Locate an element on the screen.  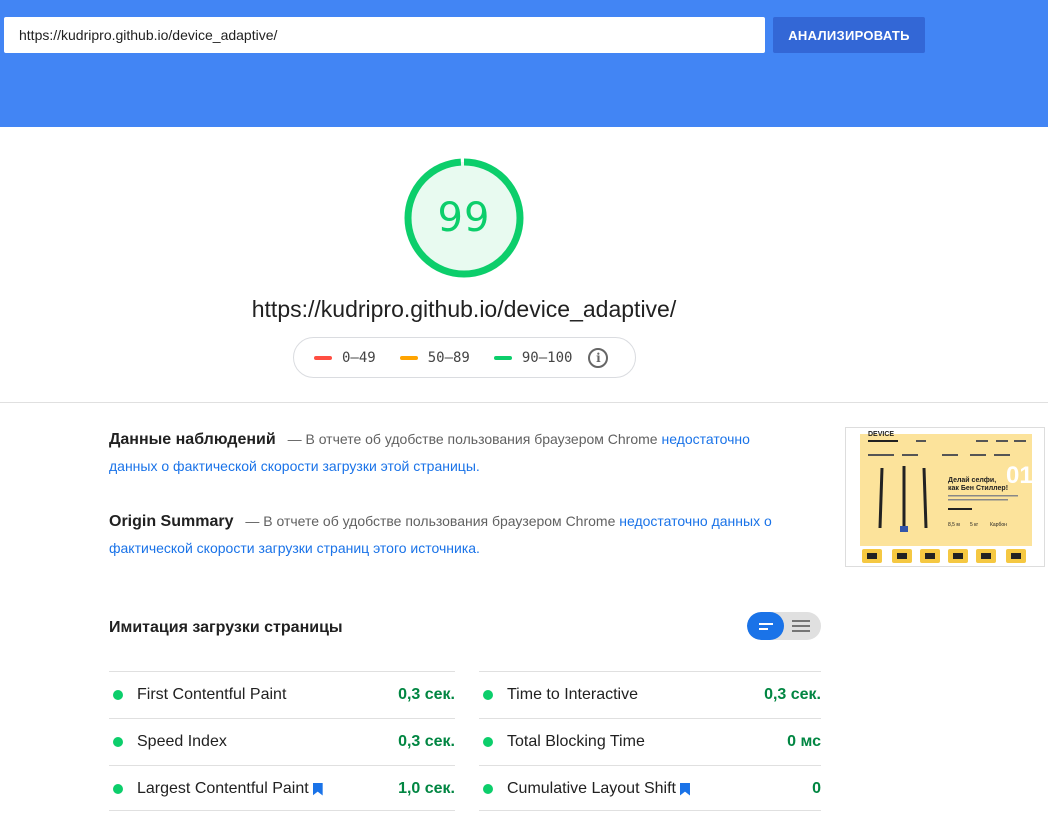
metric-value: 0 is located at coordinates (816, 788).